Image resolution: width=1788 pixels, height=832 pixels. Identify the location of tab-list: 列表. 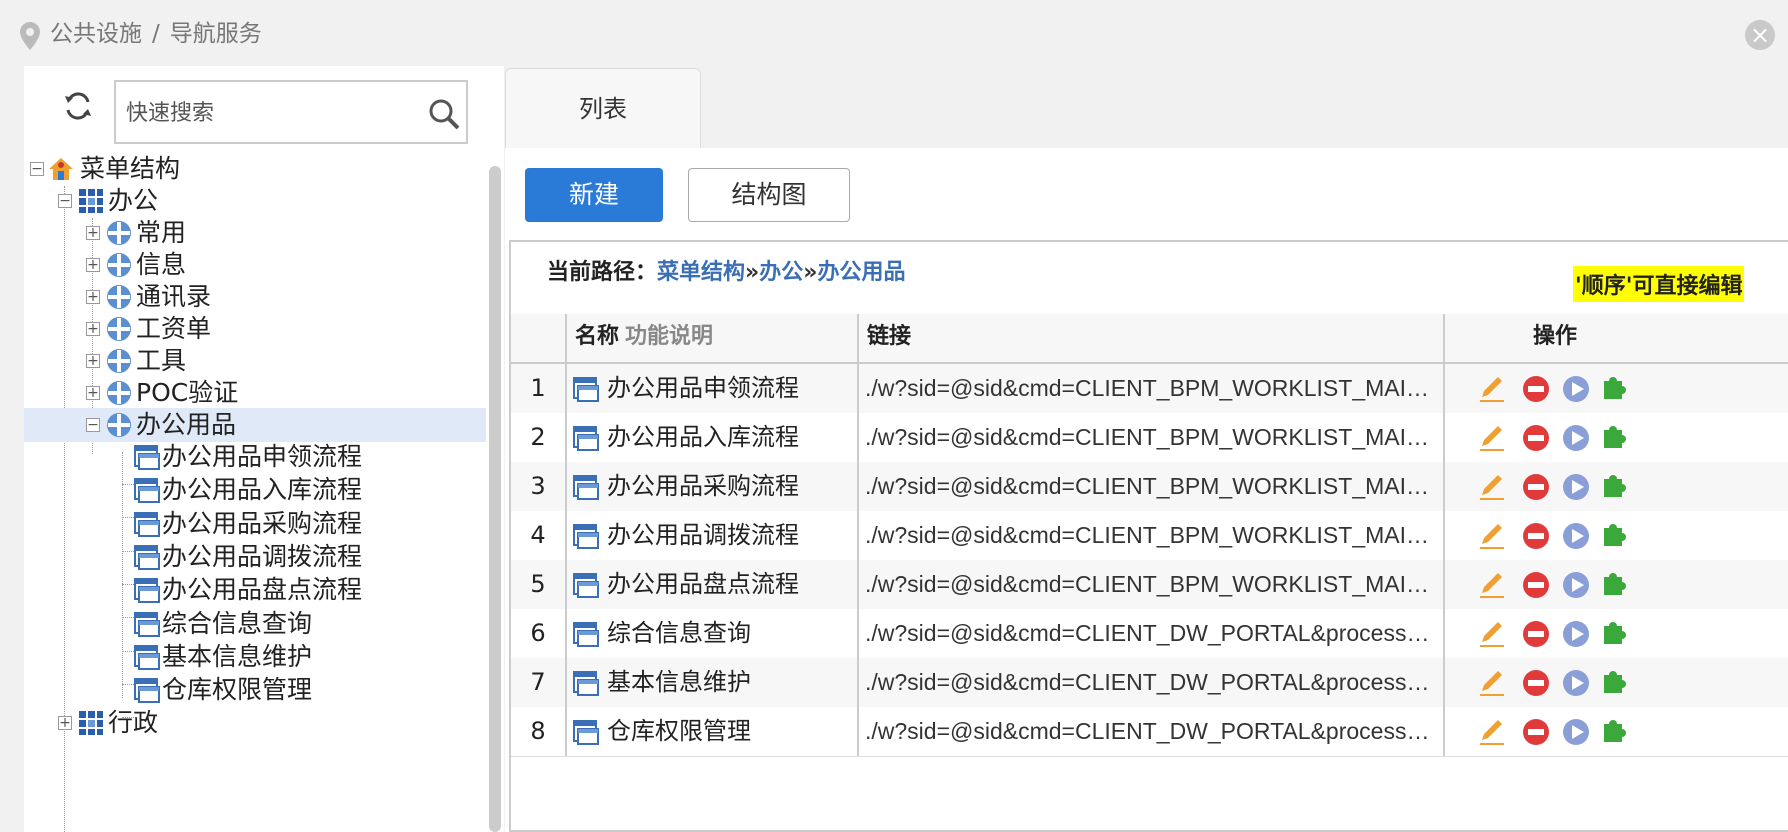
(603, 108).